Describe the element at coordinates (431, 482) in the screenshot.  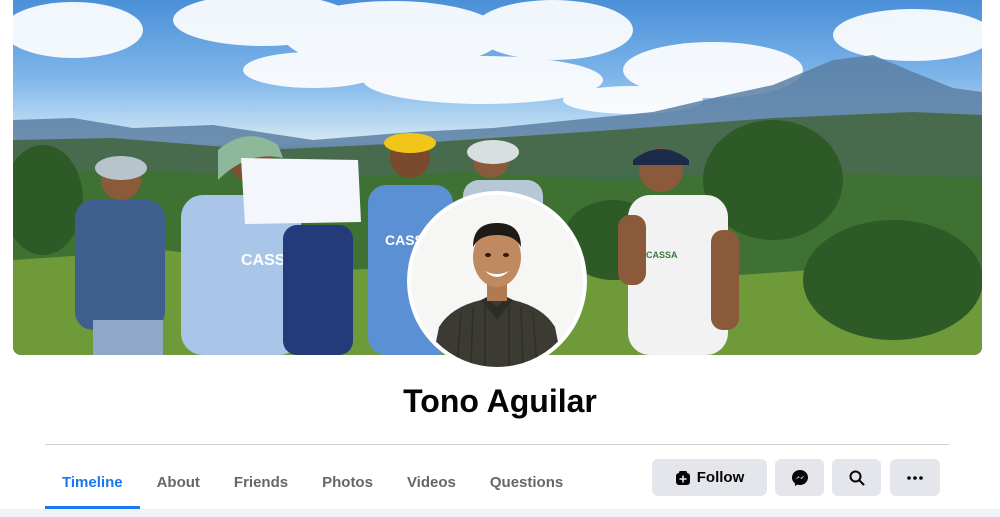
I see `tab-videos: Videos` at that location.